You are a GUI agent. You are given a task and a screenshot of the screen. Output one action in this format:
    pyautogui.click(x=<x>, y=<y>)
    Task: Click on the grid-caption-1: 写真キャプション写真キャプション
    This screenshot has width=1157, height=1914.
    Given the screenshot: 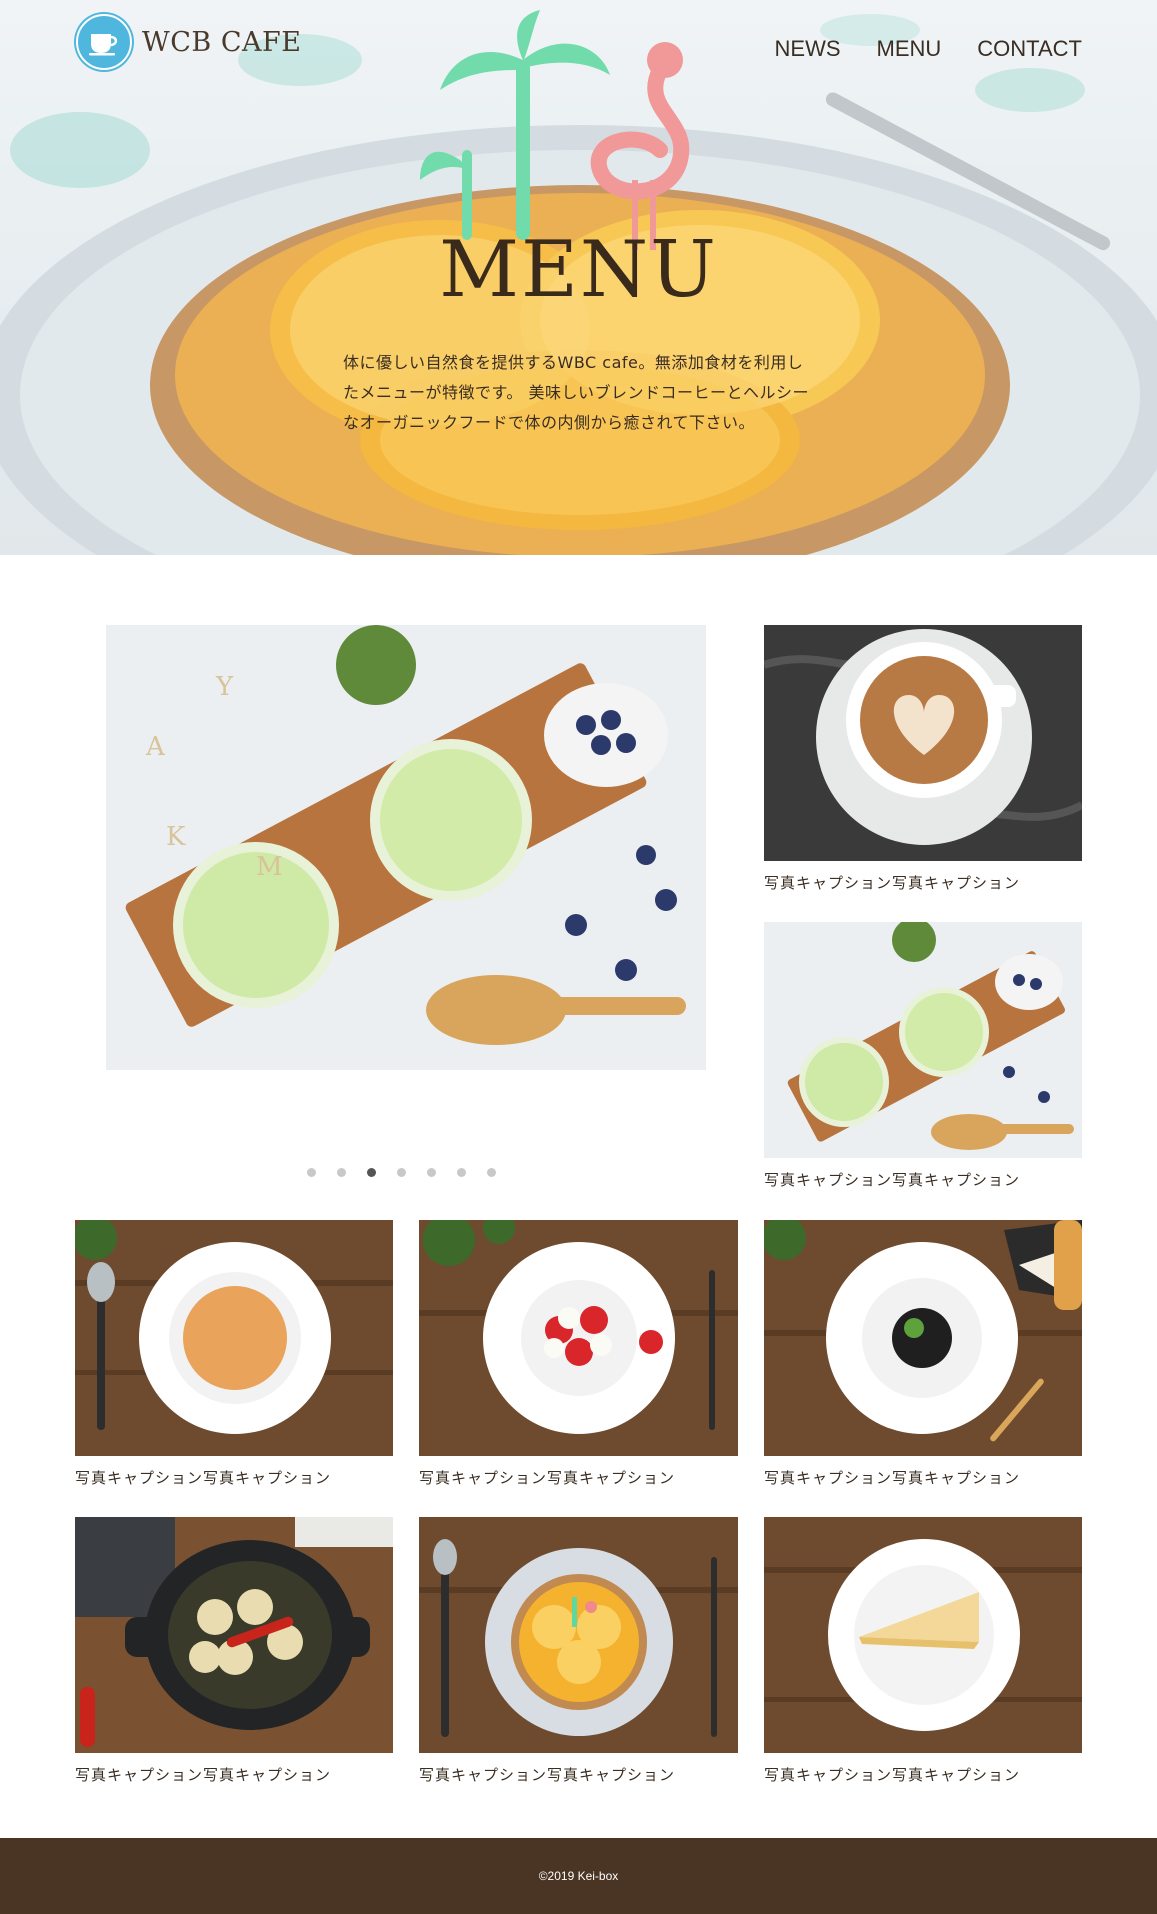 What is the action you would take?
    pyautogui.click(x=203, y=1478)
    